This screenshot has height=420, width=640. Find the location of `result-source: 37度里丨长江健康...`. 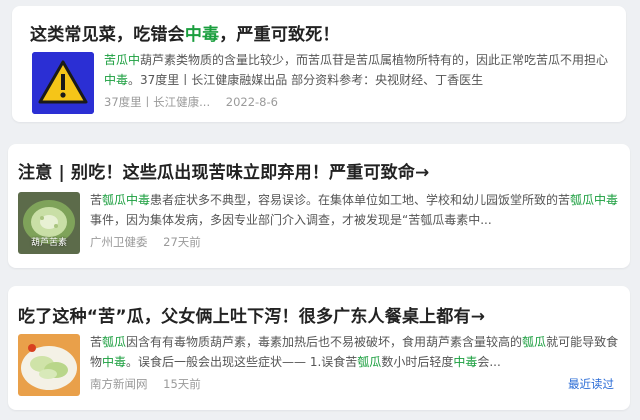

result-source: 37度里丨长江健康... is located at coordinates (157, 102).